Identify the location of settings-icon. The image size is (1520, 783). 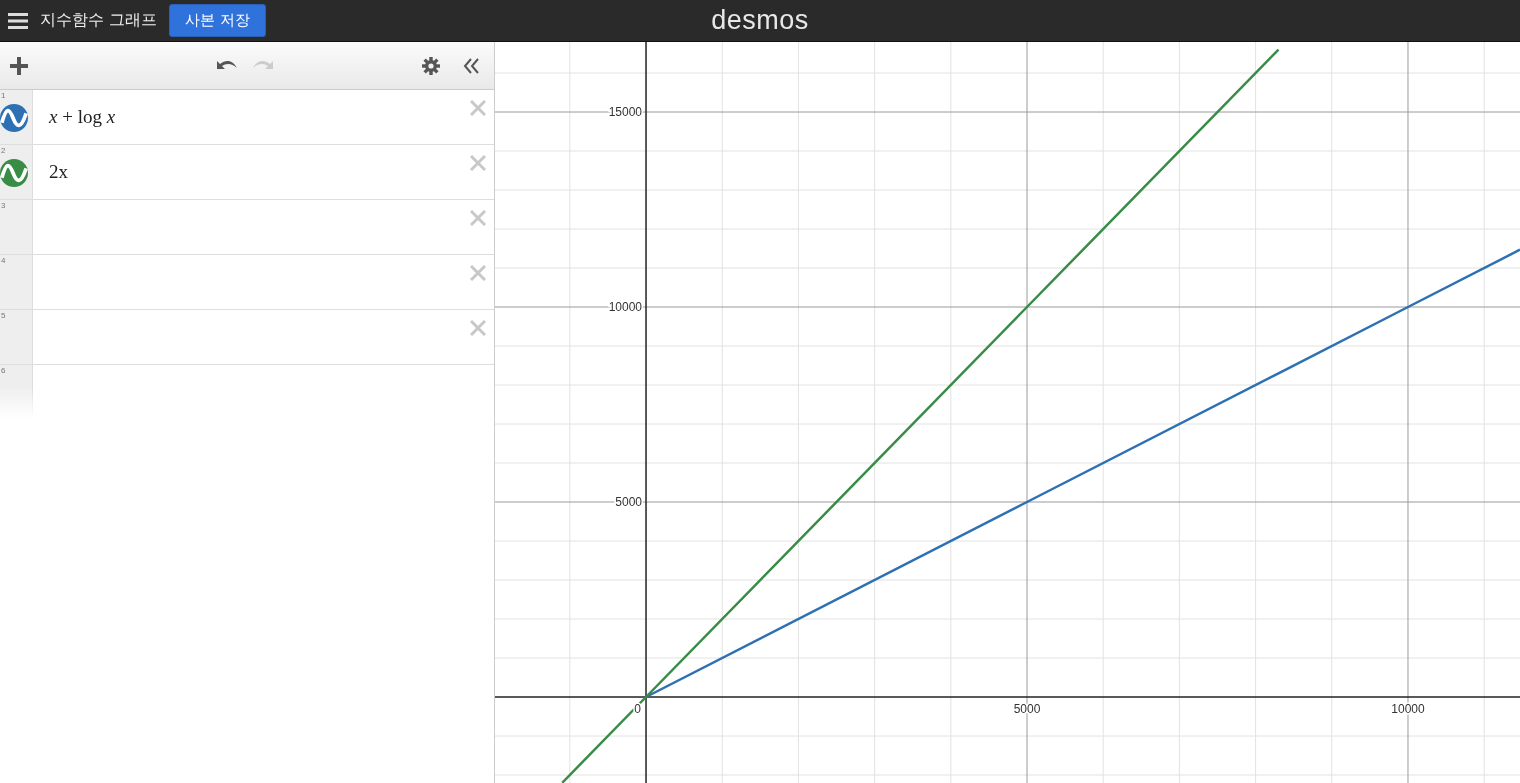
(431, 65).